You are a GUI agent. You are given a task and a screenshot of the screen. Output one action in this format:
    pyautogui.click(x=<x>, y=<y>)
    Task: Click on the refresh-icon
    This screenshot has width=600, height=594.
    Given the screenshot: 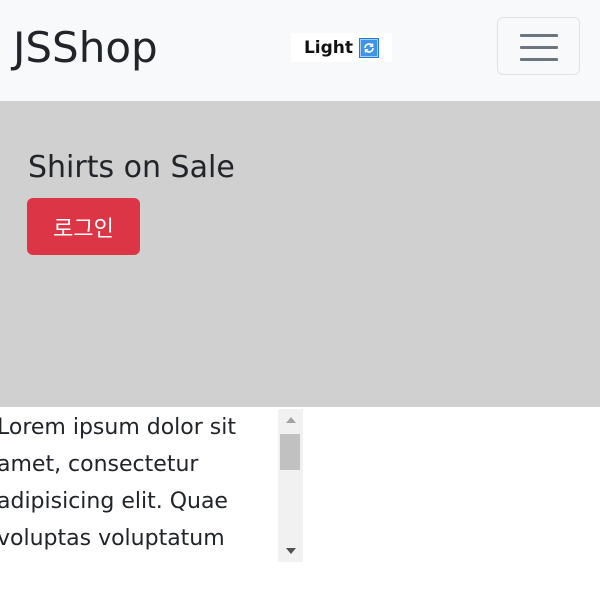 What is the action you would take?
    pyautogui.click(x=369, y=47)
    